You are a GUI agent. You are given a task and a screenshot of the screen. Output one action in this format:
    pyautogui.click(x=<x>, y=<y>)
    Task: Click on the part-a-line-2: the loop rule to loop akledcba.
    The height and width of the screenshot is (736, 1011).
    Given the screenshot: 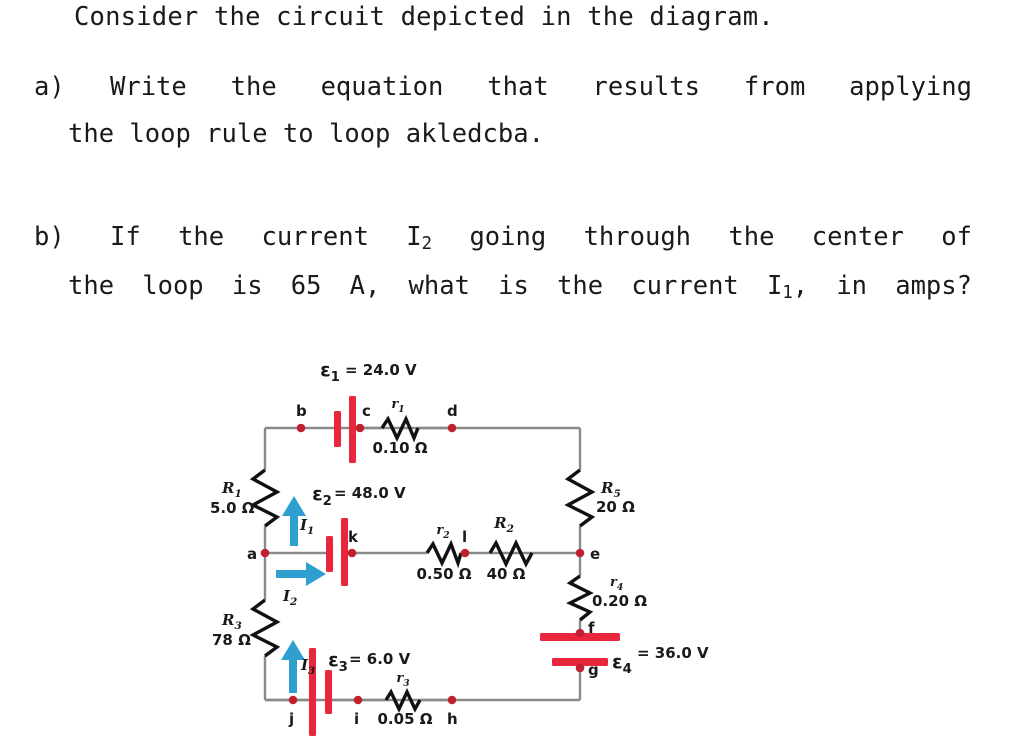 What is the action you would take?
    pyautogui.click(x=306, y=133)
    